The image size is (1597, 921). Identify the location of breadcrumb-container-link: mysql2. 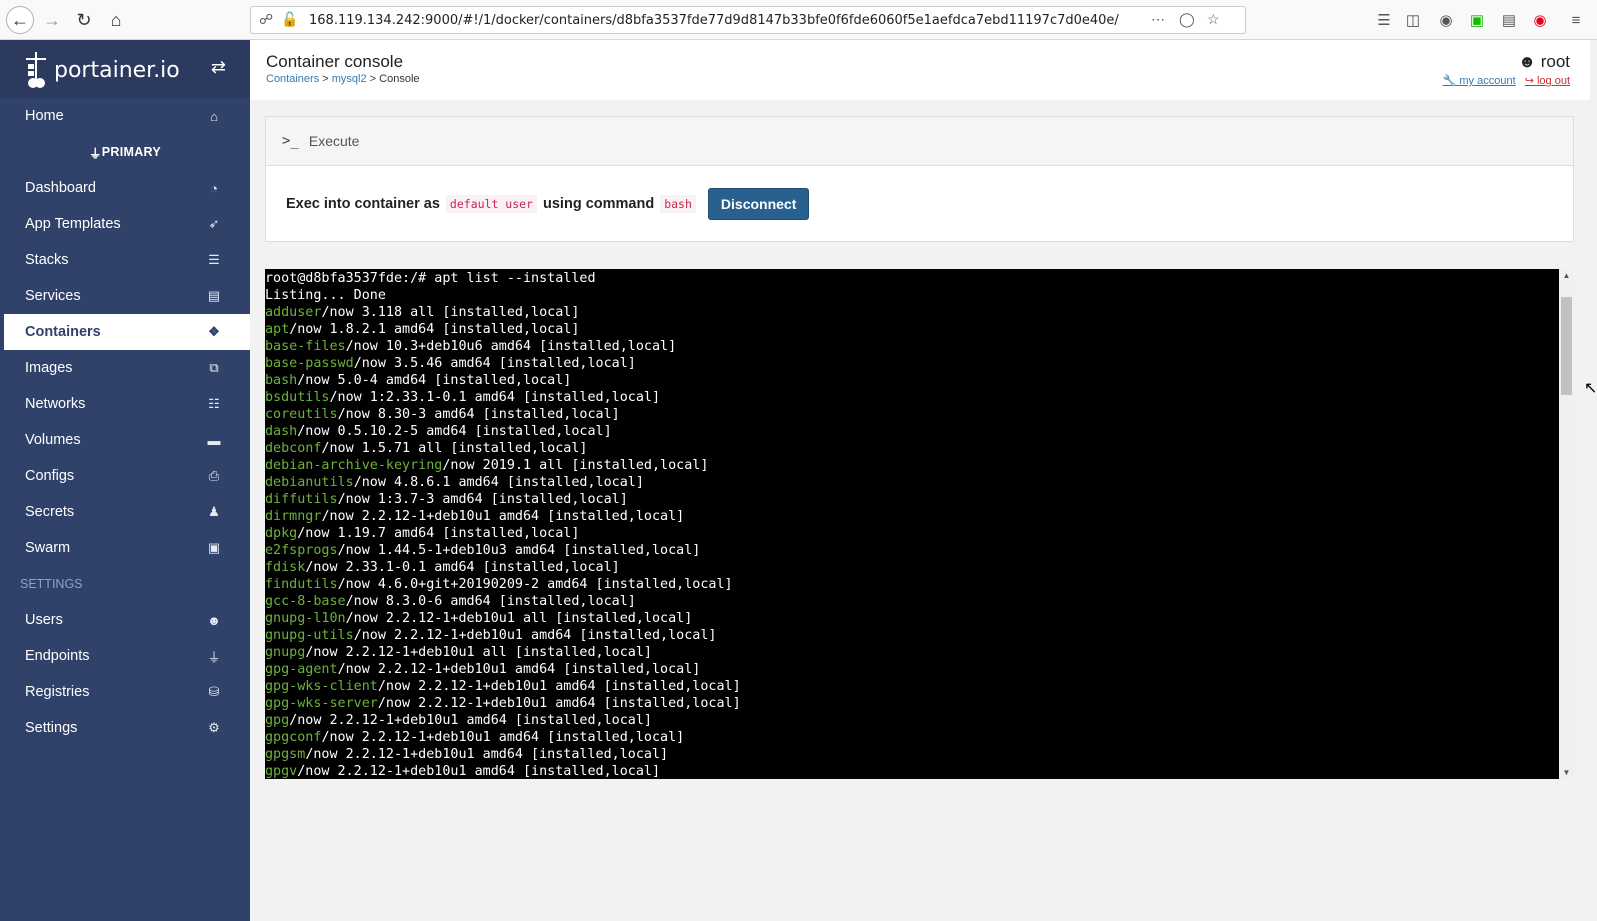
(349, 79).